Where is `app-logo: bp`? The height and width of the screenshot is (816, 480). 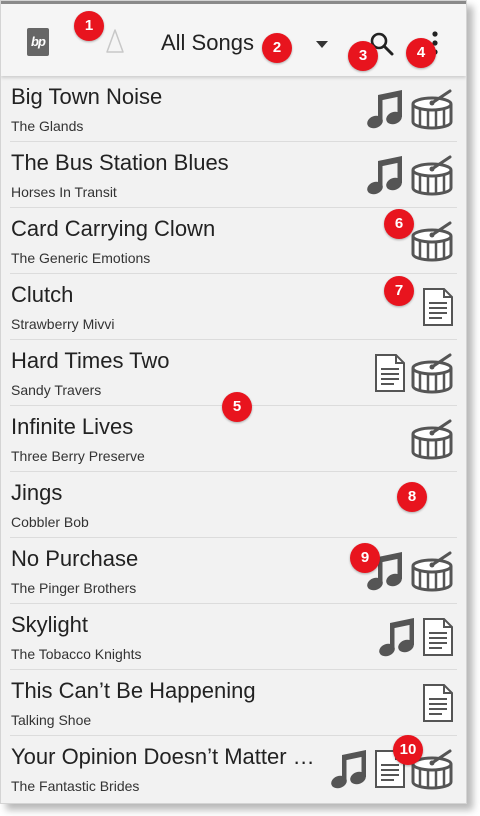 app-logo: bp is located at coordinates (38, 42).